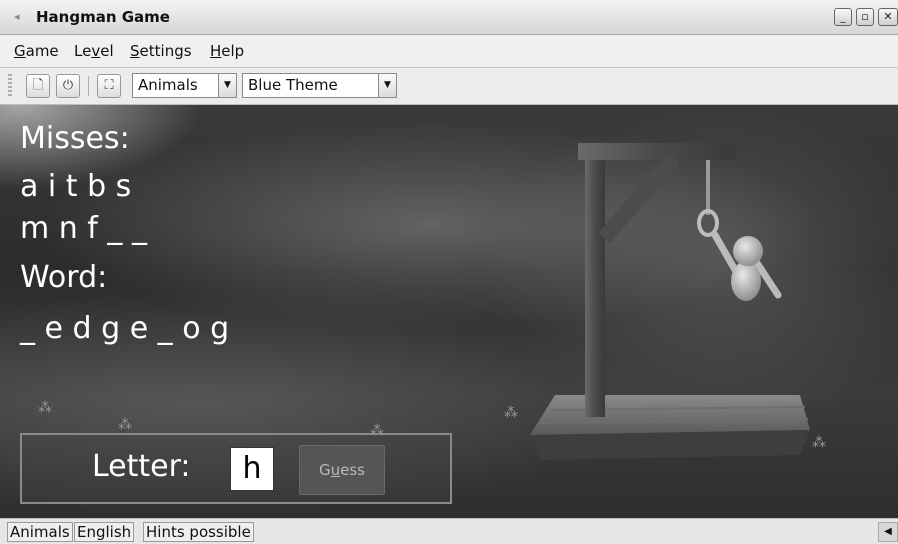 The width and height of the screenshot is (898, 544). What do you see at coordinates (83, 228) in the screenshot?
I see `misses-letters-row2: m n f _ _` at bounding box center [83, 228].